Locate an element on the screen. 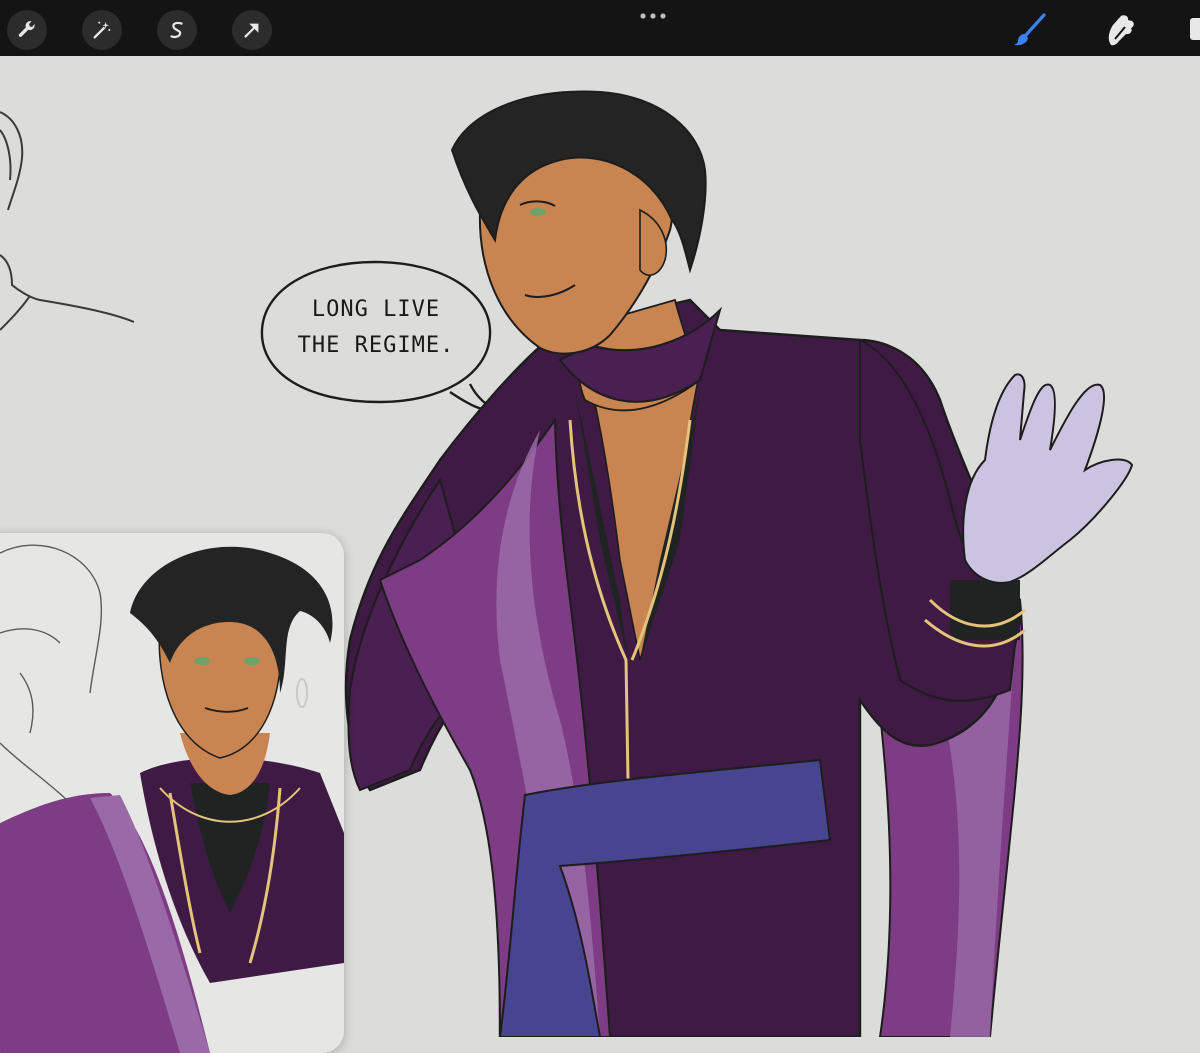 This screenshot has height=1053, width=1200. brush-icon is located at coordinates (1030, 29).